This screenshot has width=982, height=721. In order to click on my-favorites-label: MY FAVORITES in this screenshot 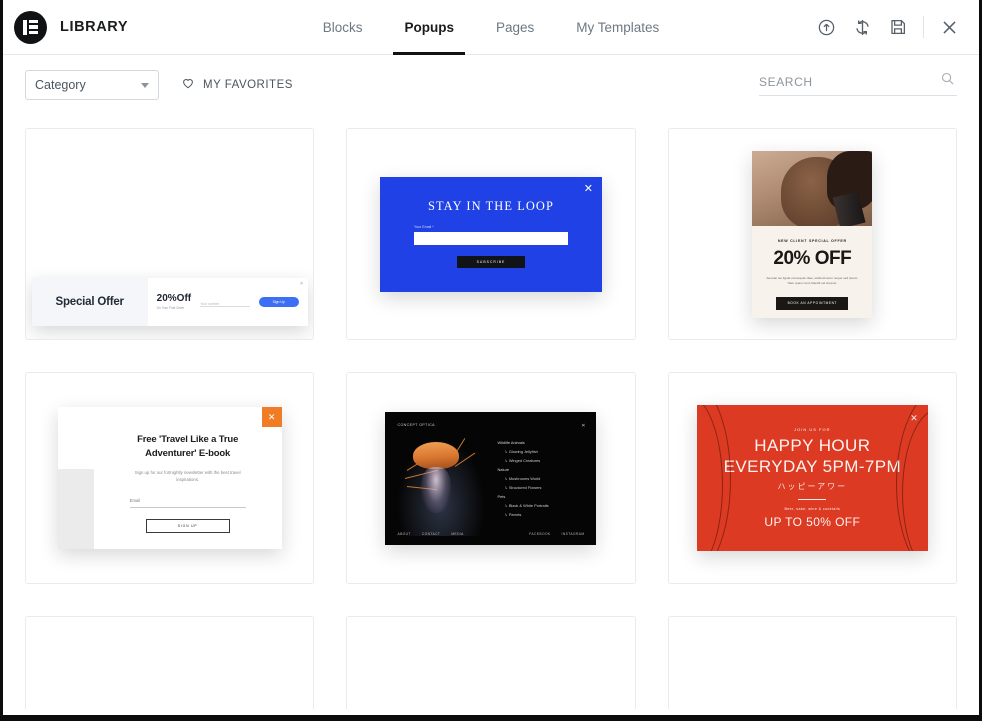, I will do `click(248, 85)`.